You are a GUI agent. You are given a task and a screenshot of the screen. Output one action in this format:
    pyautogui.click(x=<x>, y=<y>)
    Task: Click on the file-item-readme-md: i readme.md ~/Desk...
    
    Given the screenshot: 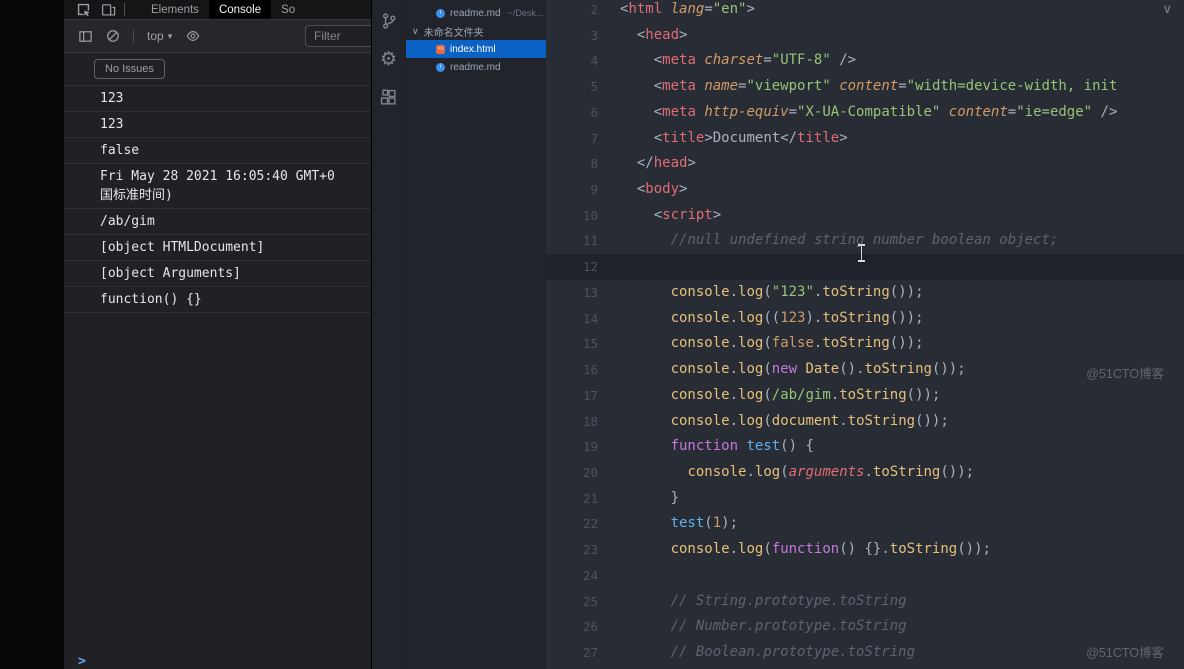 What is the action you would take?
    pyautogui.click(x=476, y=13)
    